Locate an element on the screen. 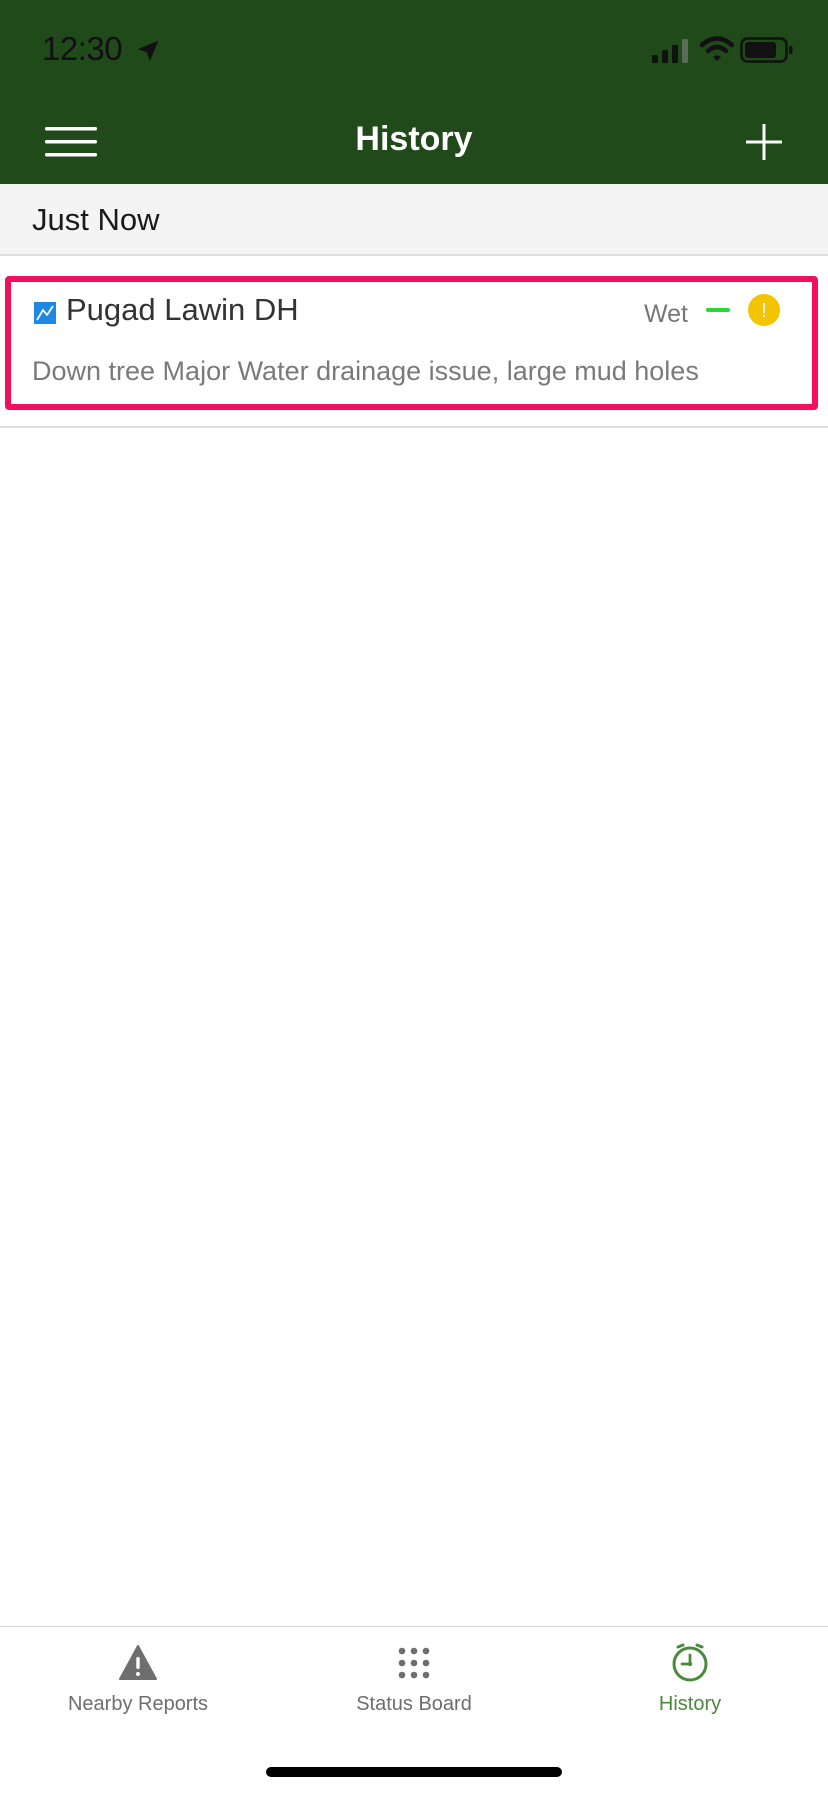 The image size is (828, 1793). status-time: 12:30 is located at coordinates (82, 48).